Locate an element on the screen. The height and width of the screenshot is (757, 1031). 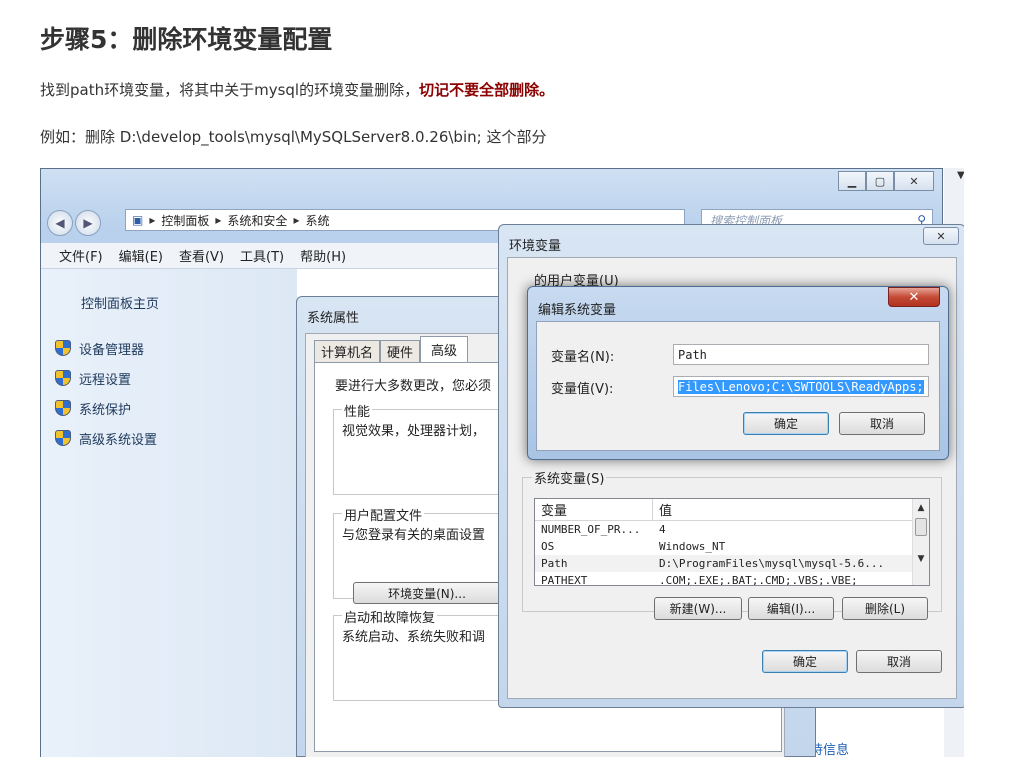
table-row: OS Windows_NT is located at coordinates (732, 546).